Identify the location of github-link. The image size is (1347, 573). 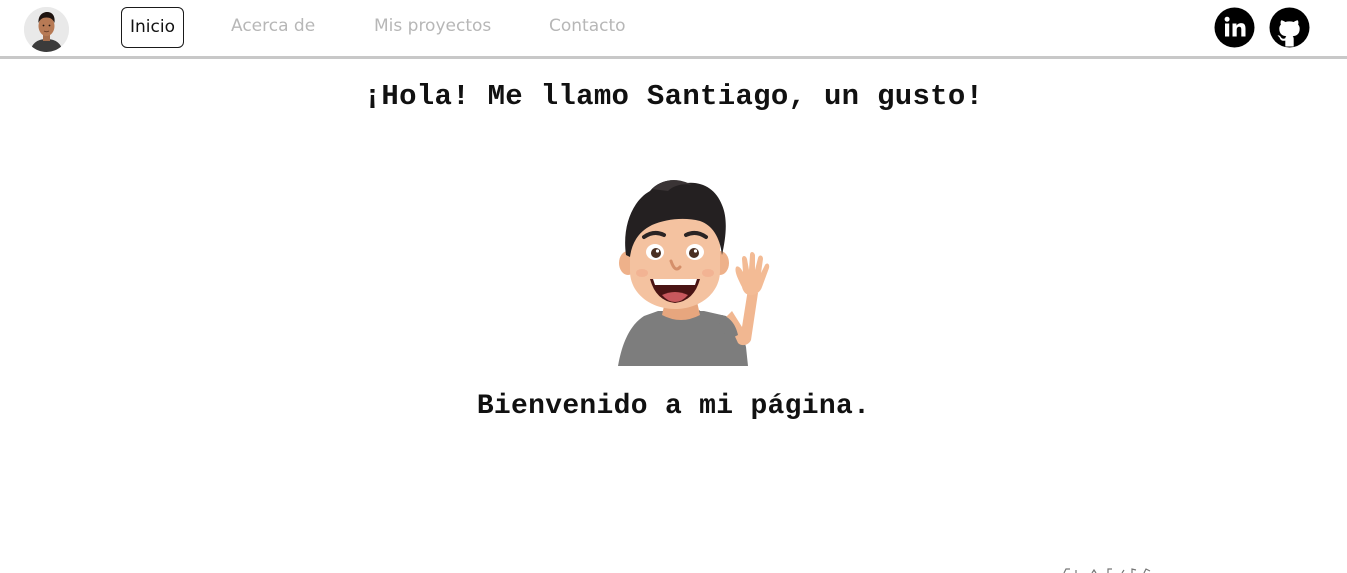
(1289, 27).